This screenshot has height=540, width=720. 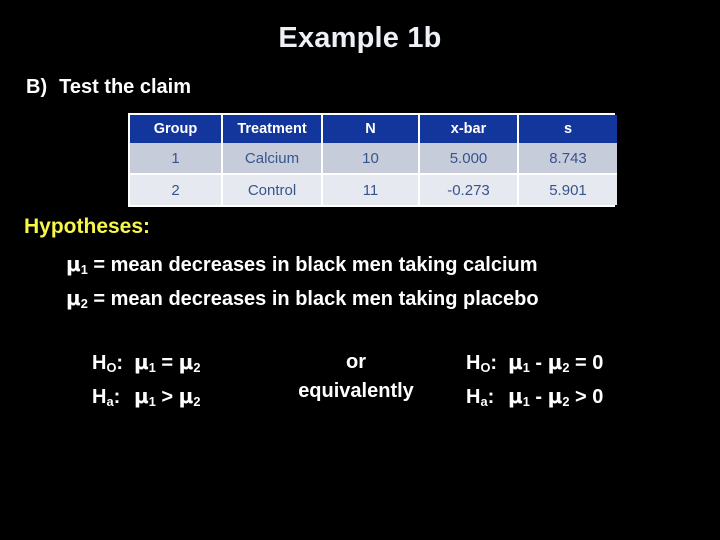 What do you see at coordinates (356, 391) in the screenshot?
I see `connector-line-equivalently: equivalently` at bounding box center [356, 391].